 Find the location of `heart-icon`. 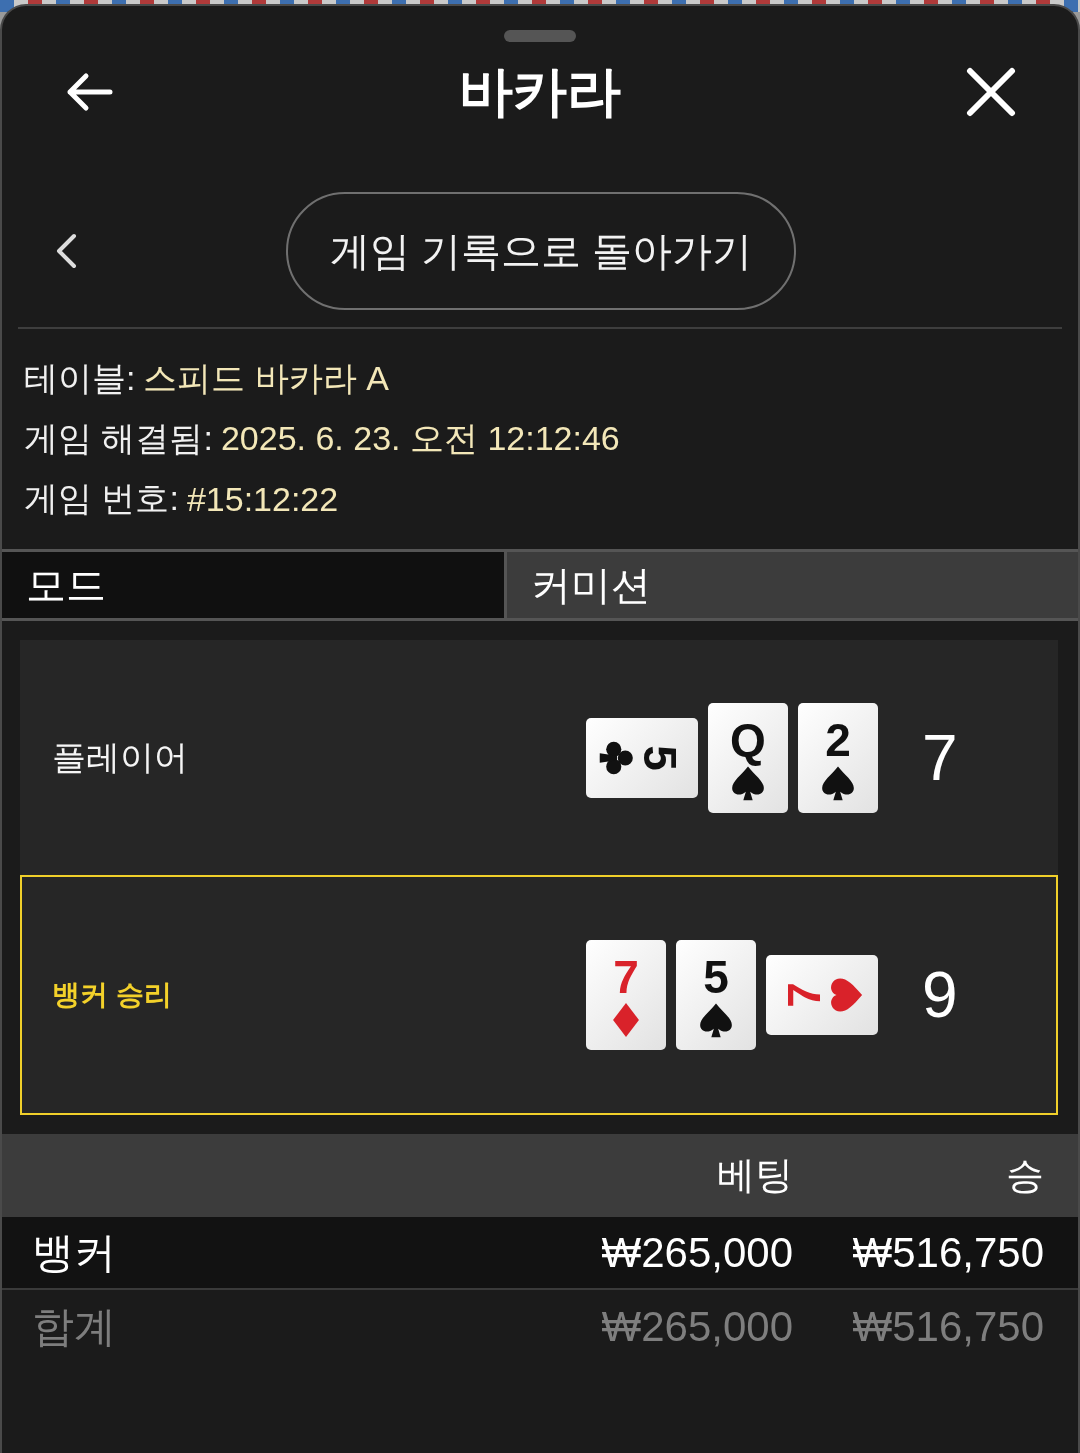

heart-icon is located at coordinates (847, 995).